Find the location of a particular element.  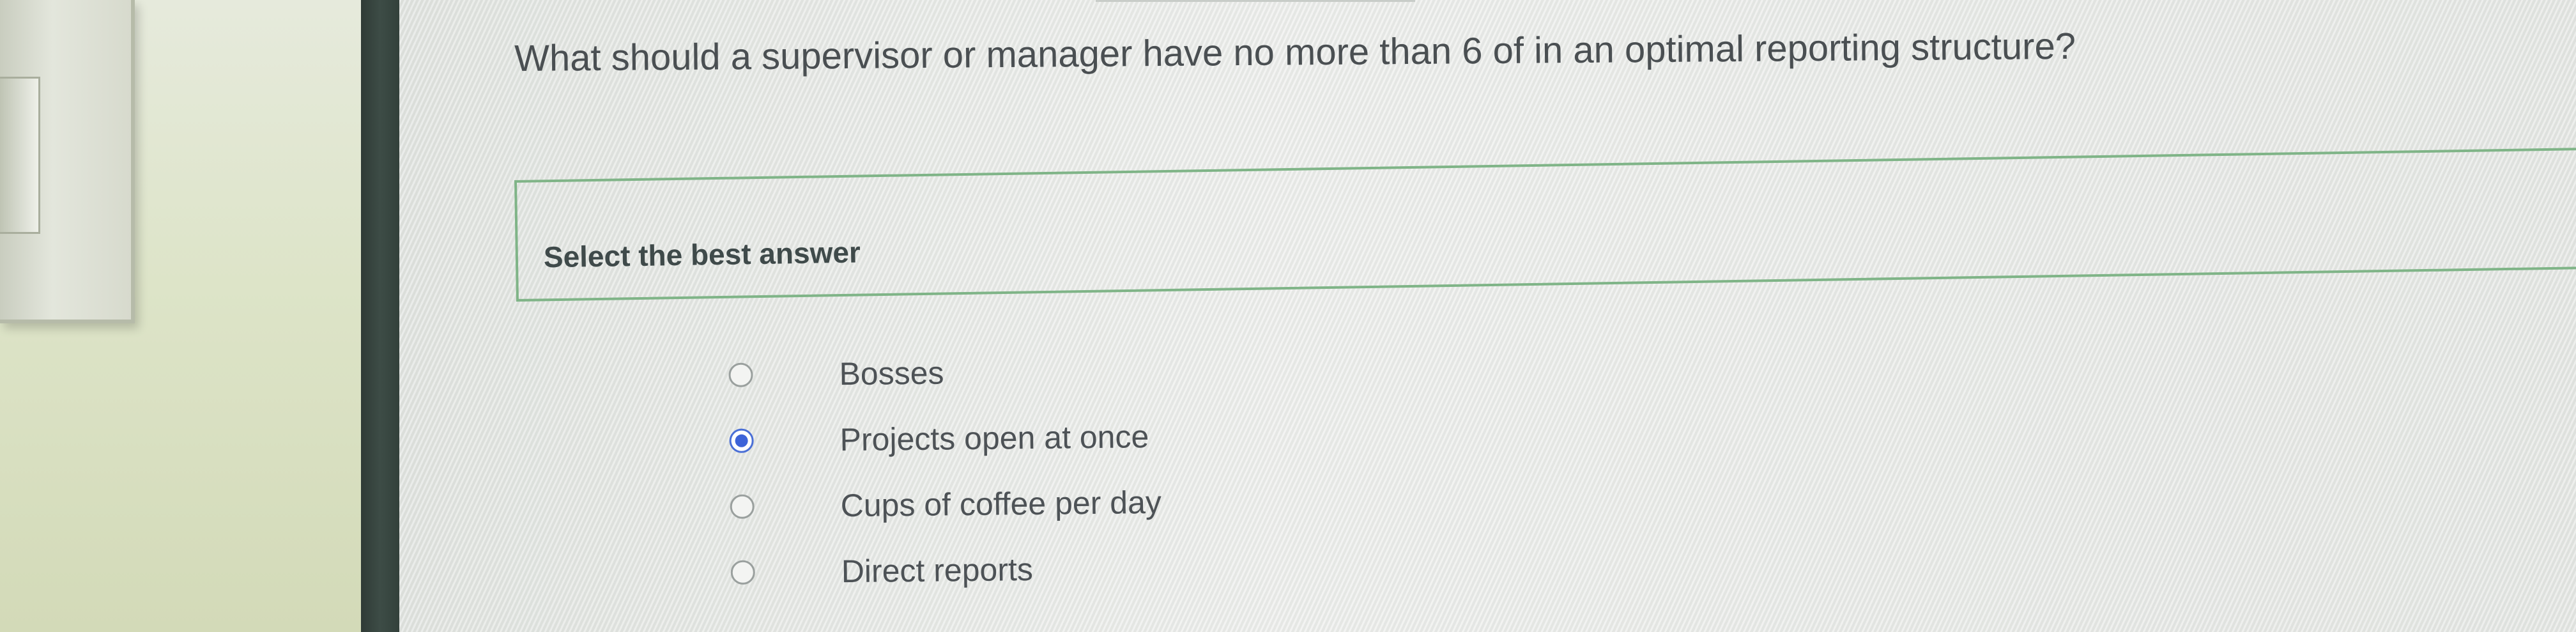

top-divider is located at coordinates (1255, 1).